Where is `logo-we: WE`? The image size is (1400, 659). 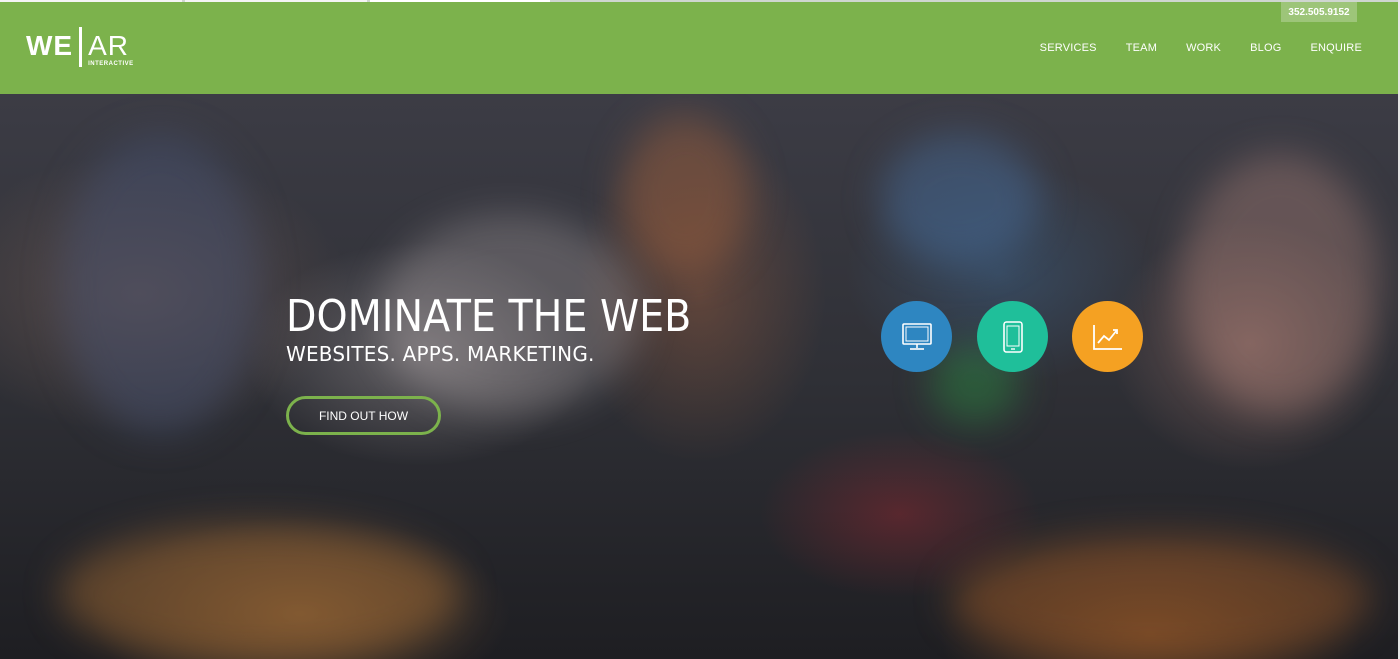 logo-we: WE is located at coordinates (50, 45).